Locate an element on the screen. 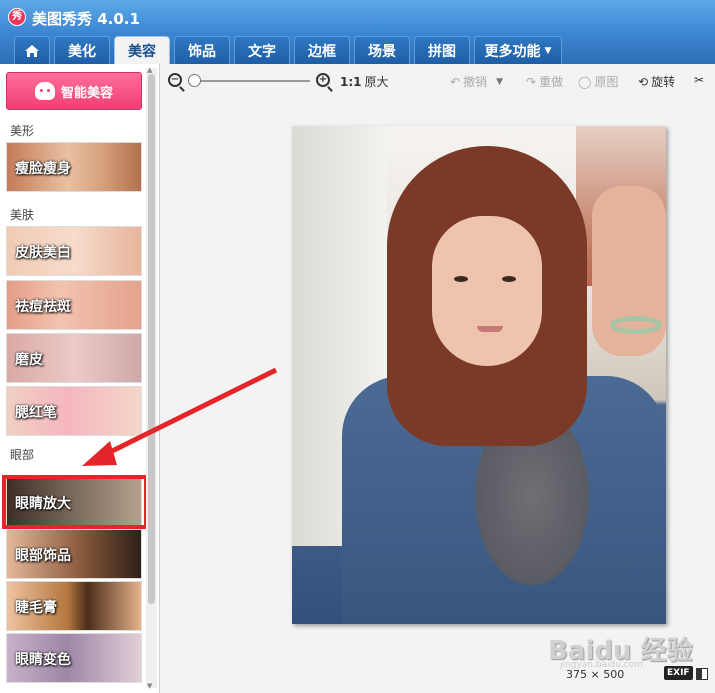  compare-icon is located at coordinates (702, 674).